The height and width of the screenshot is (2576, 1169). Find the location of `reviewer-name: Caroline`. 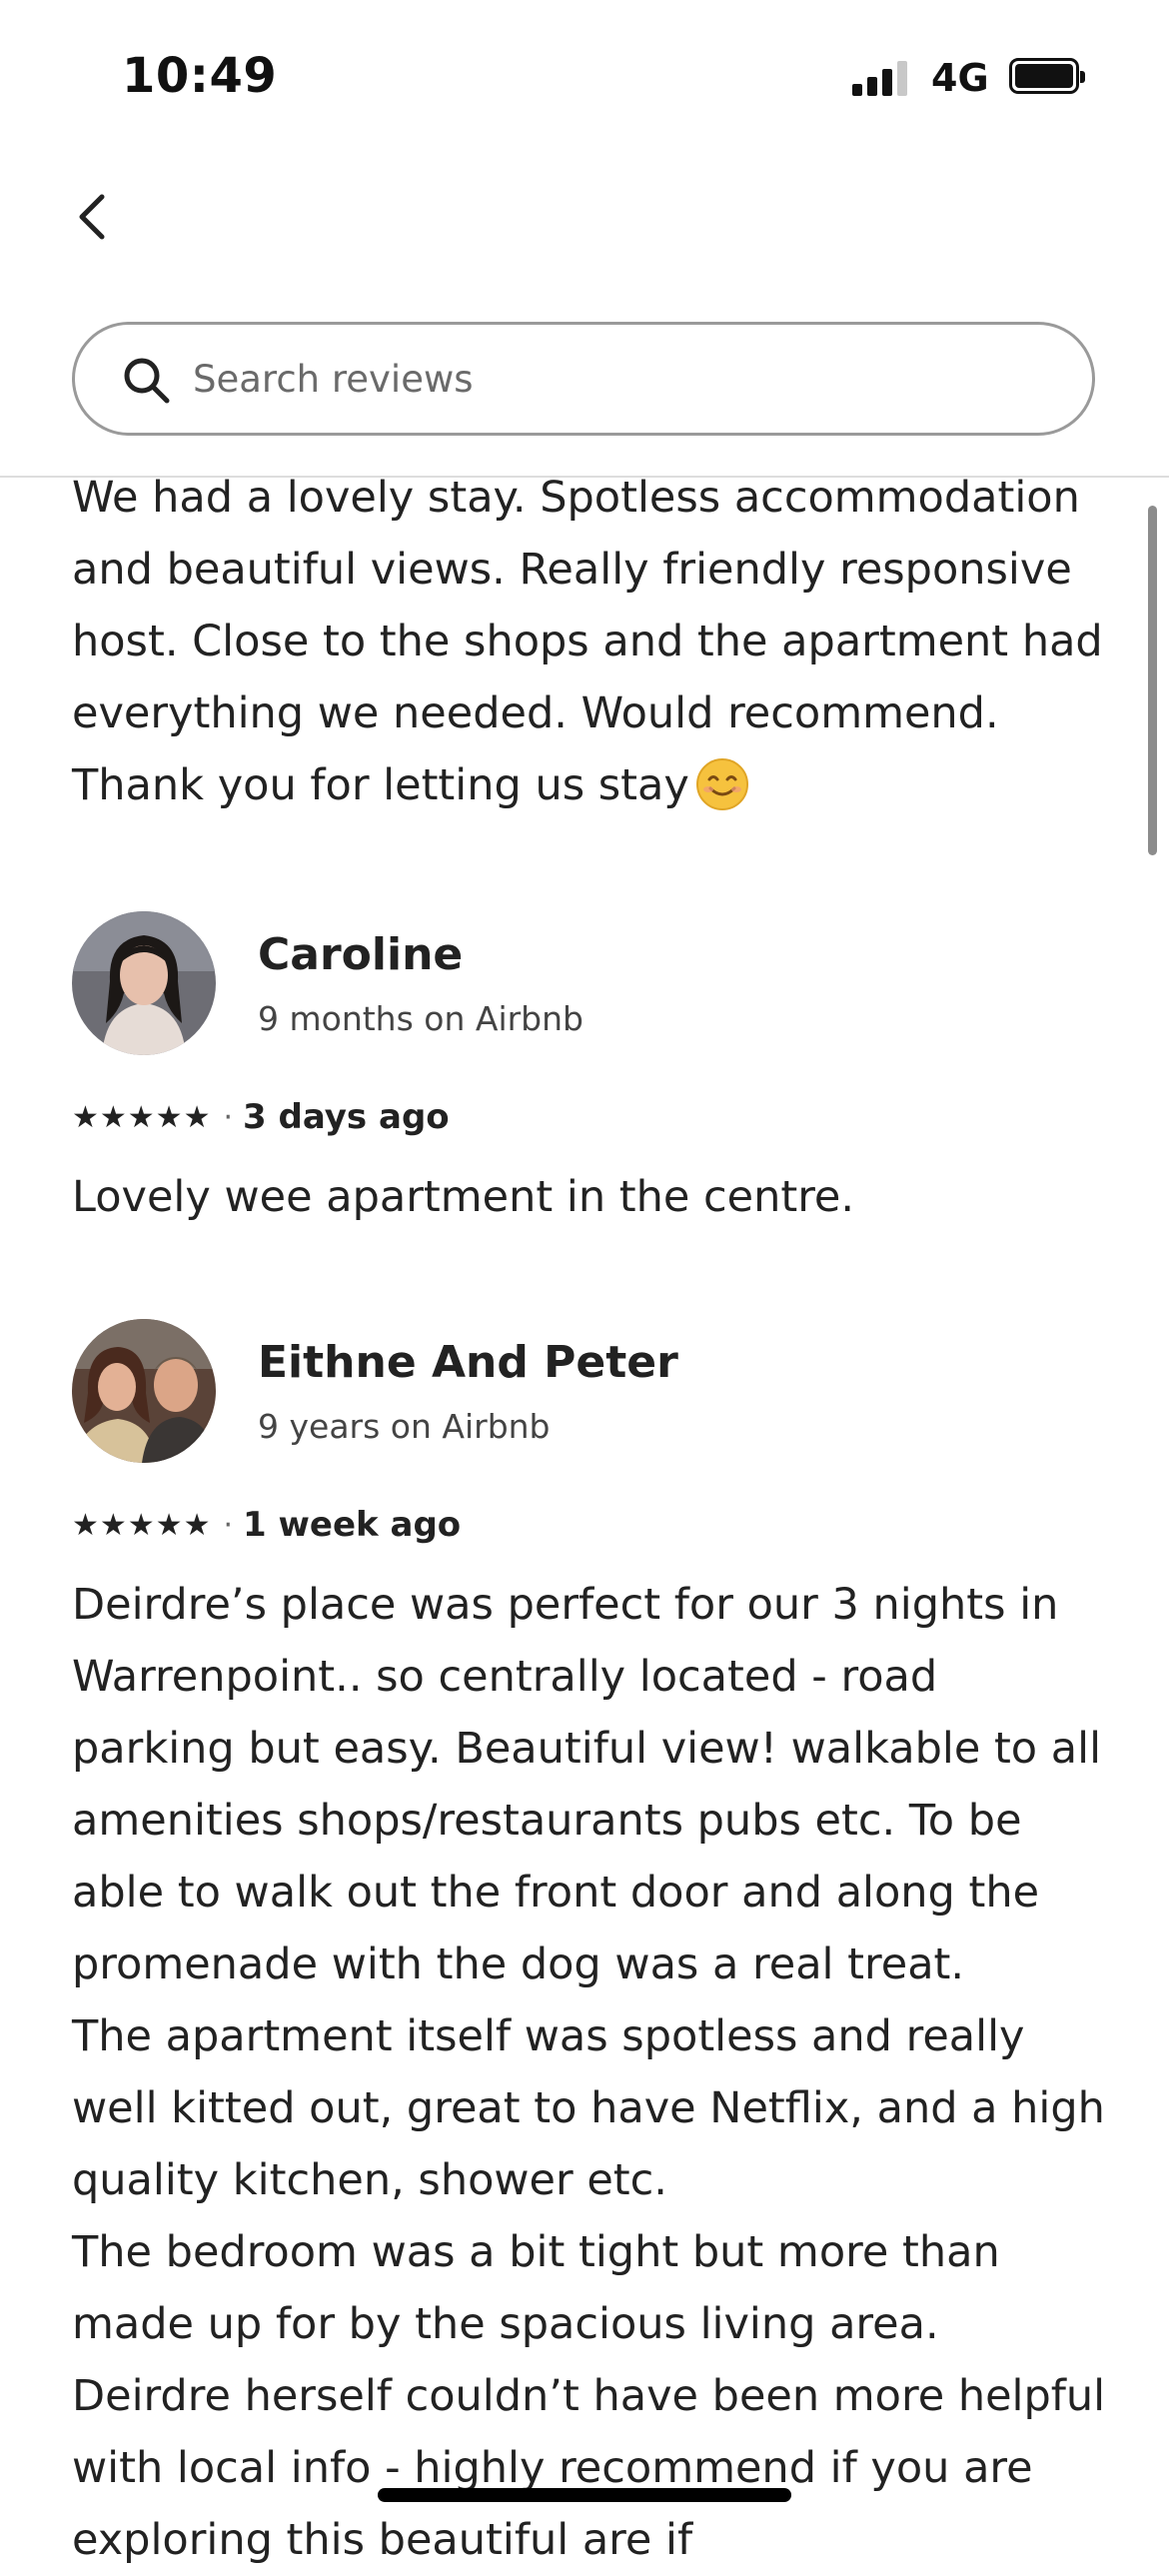

reviewer-name: Caroline is located at coordinates (361, 954).